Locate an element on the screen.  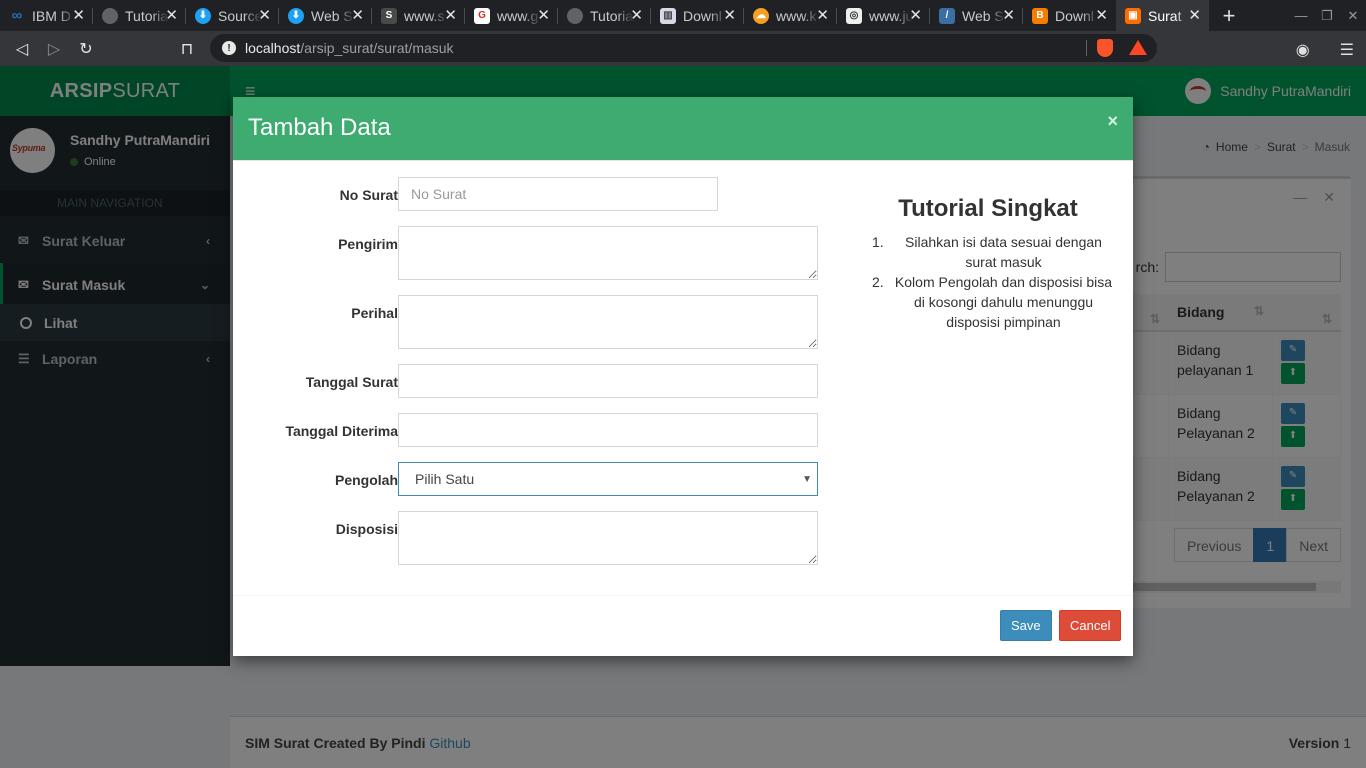
modal-title: Tambah Data is located at coordinates (319, 127).